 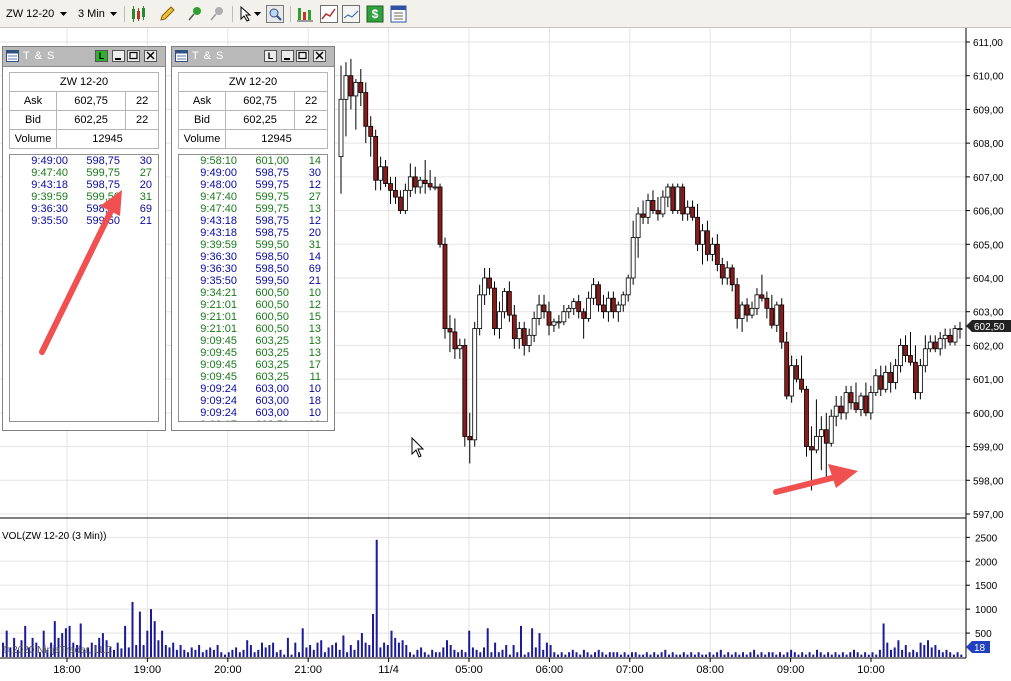 I want to click on pencil-draw-icon, so click(x=167, y=14).